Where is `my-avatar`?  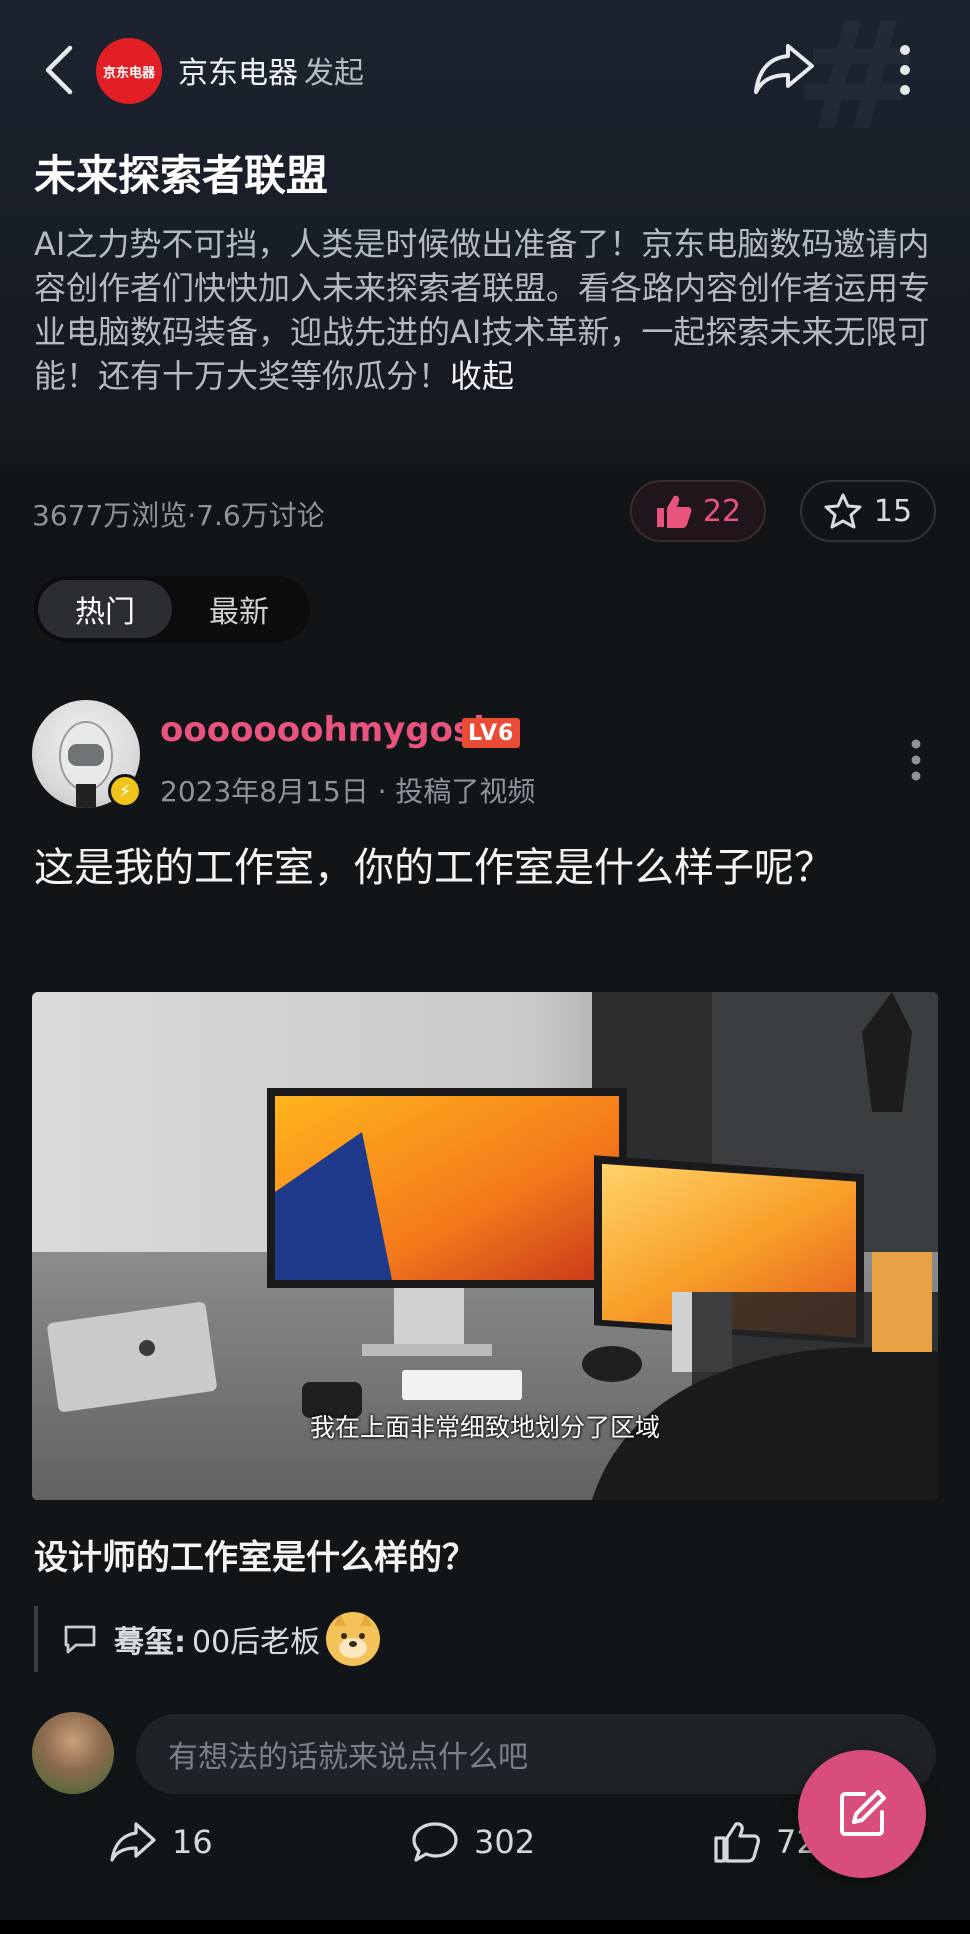 my-avatar is located at coordinates (73, 1753).